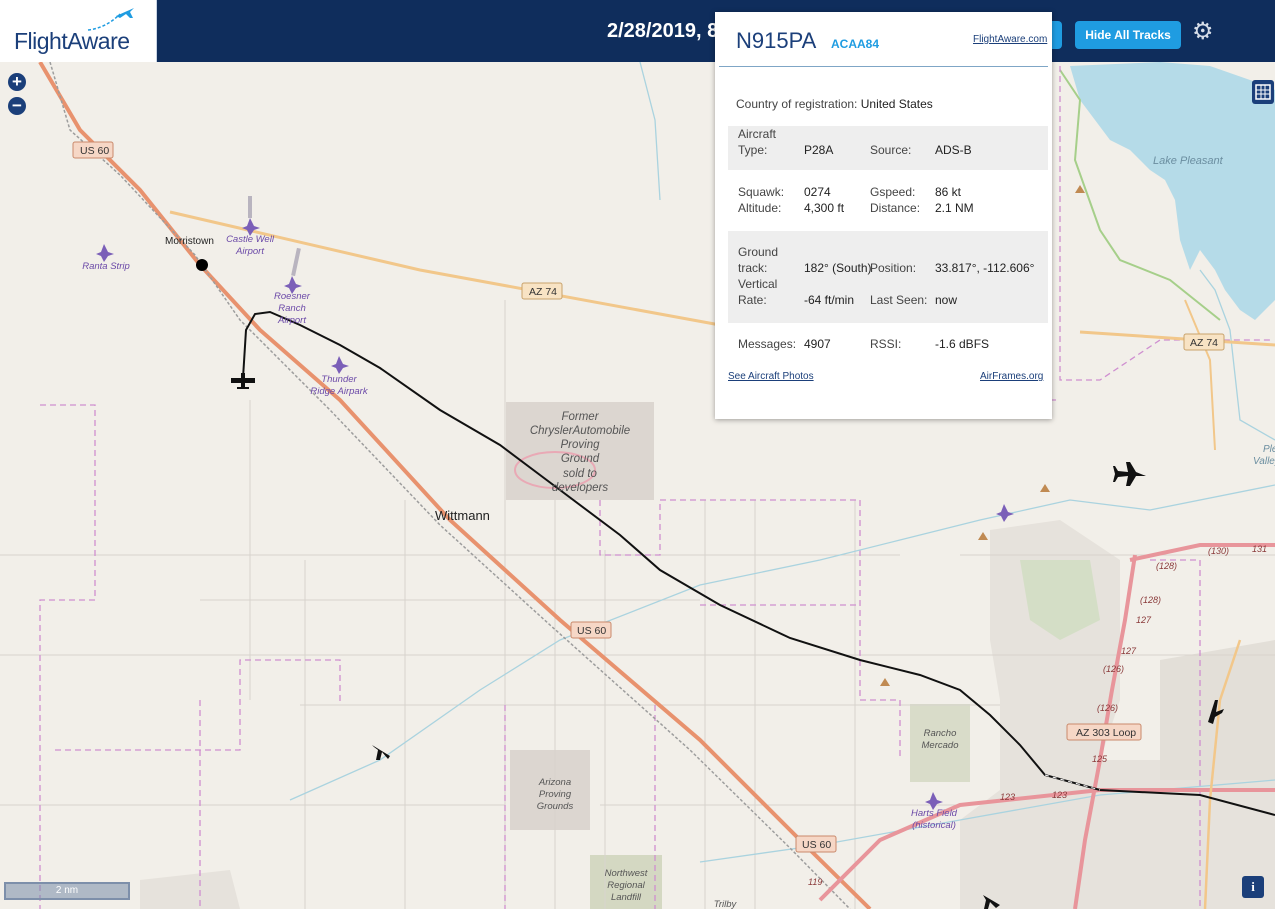 This screenshot has width=1275, height=909. Describe the element at coordinates (895, 208) in the screenshot. I see `distance-label: Distance:` at that location.